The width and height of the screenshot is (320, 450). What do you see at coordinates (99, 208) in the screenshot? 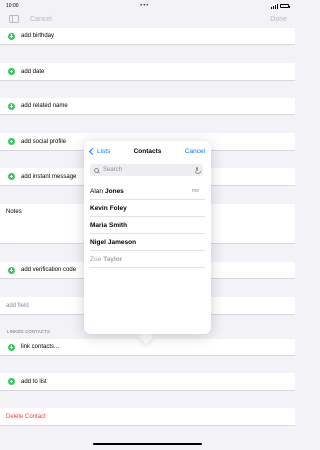
I see `contact-first-name: Kevin` at bounding box center [99, 208].